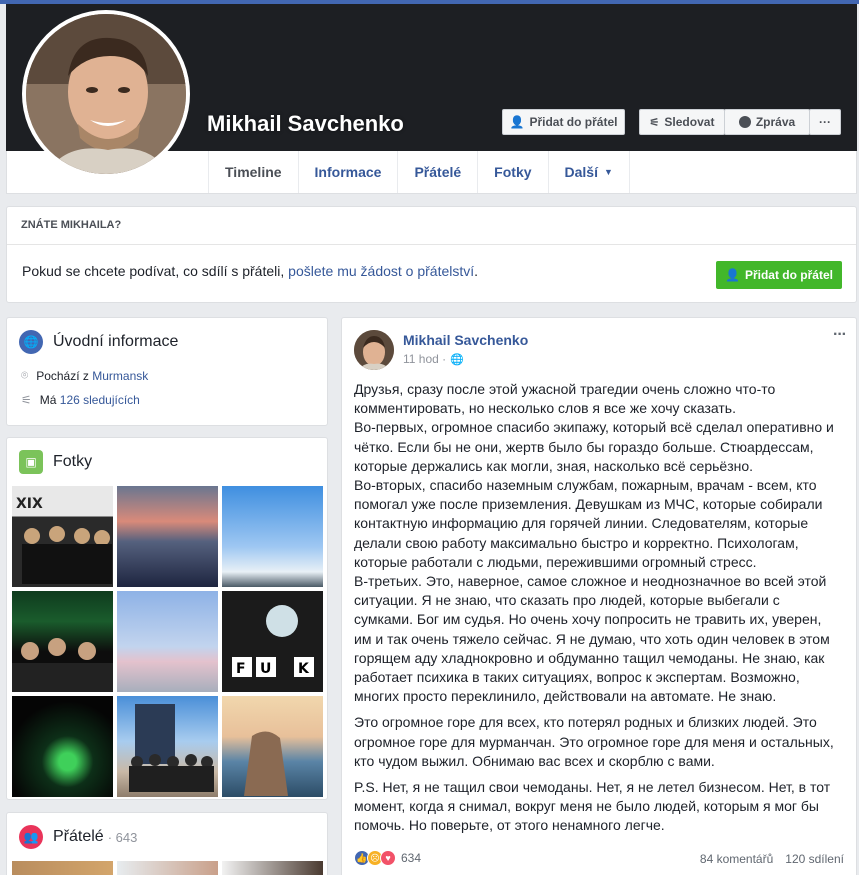 The height and width of the screenshot is (875, 859). I want to click on svg-text: U, so click(265, 669).